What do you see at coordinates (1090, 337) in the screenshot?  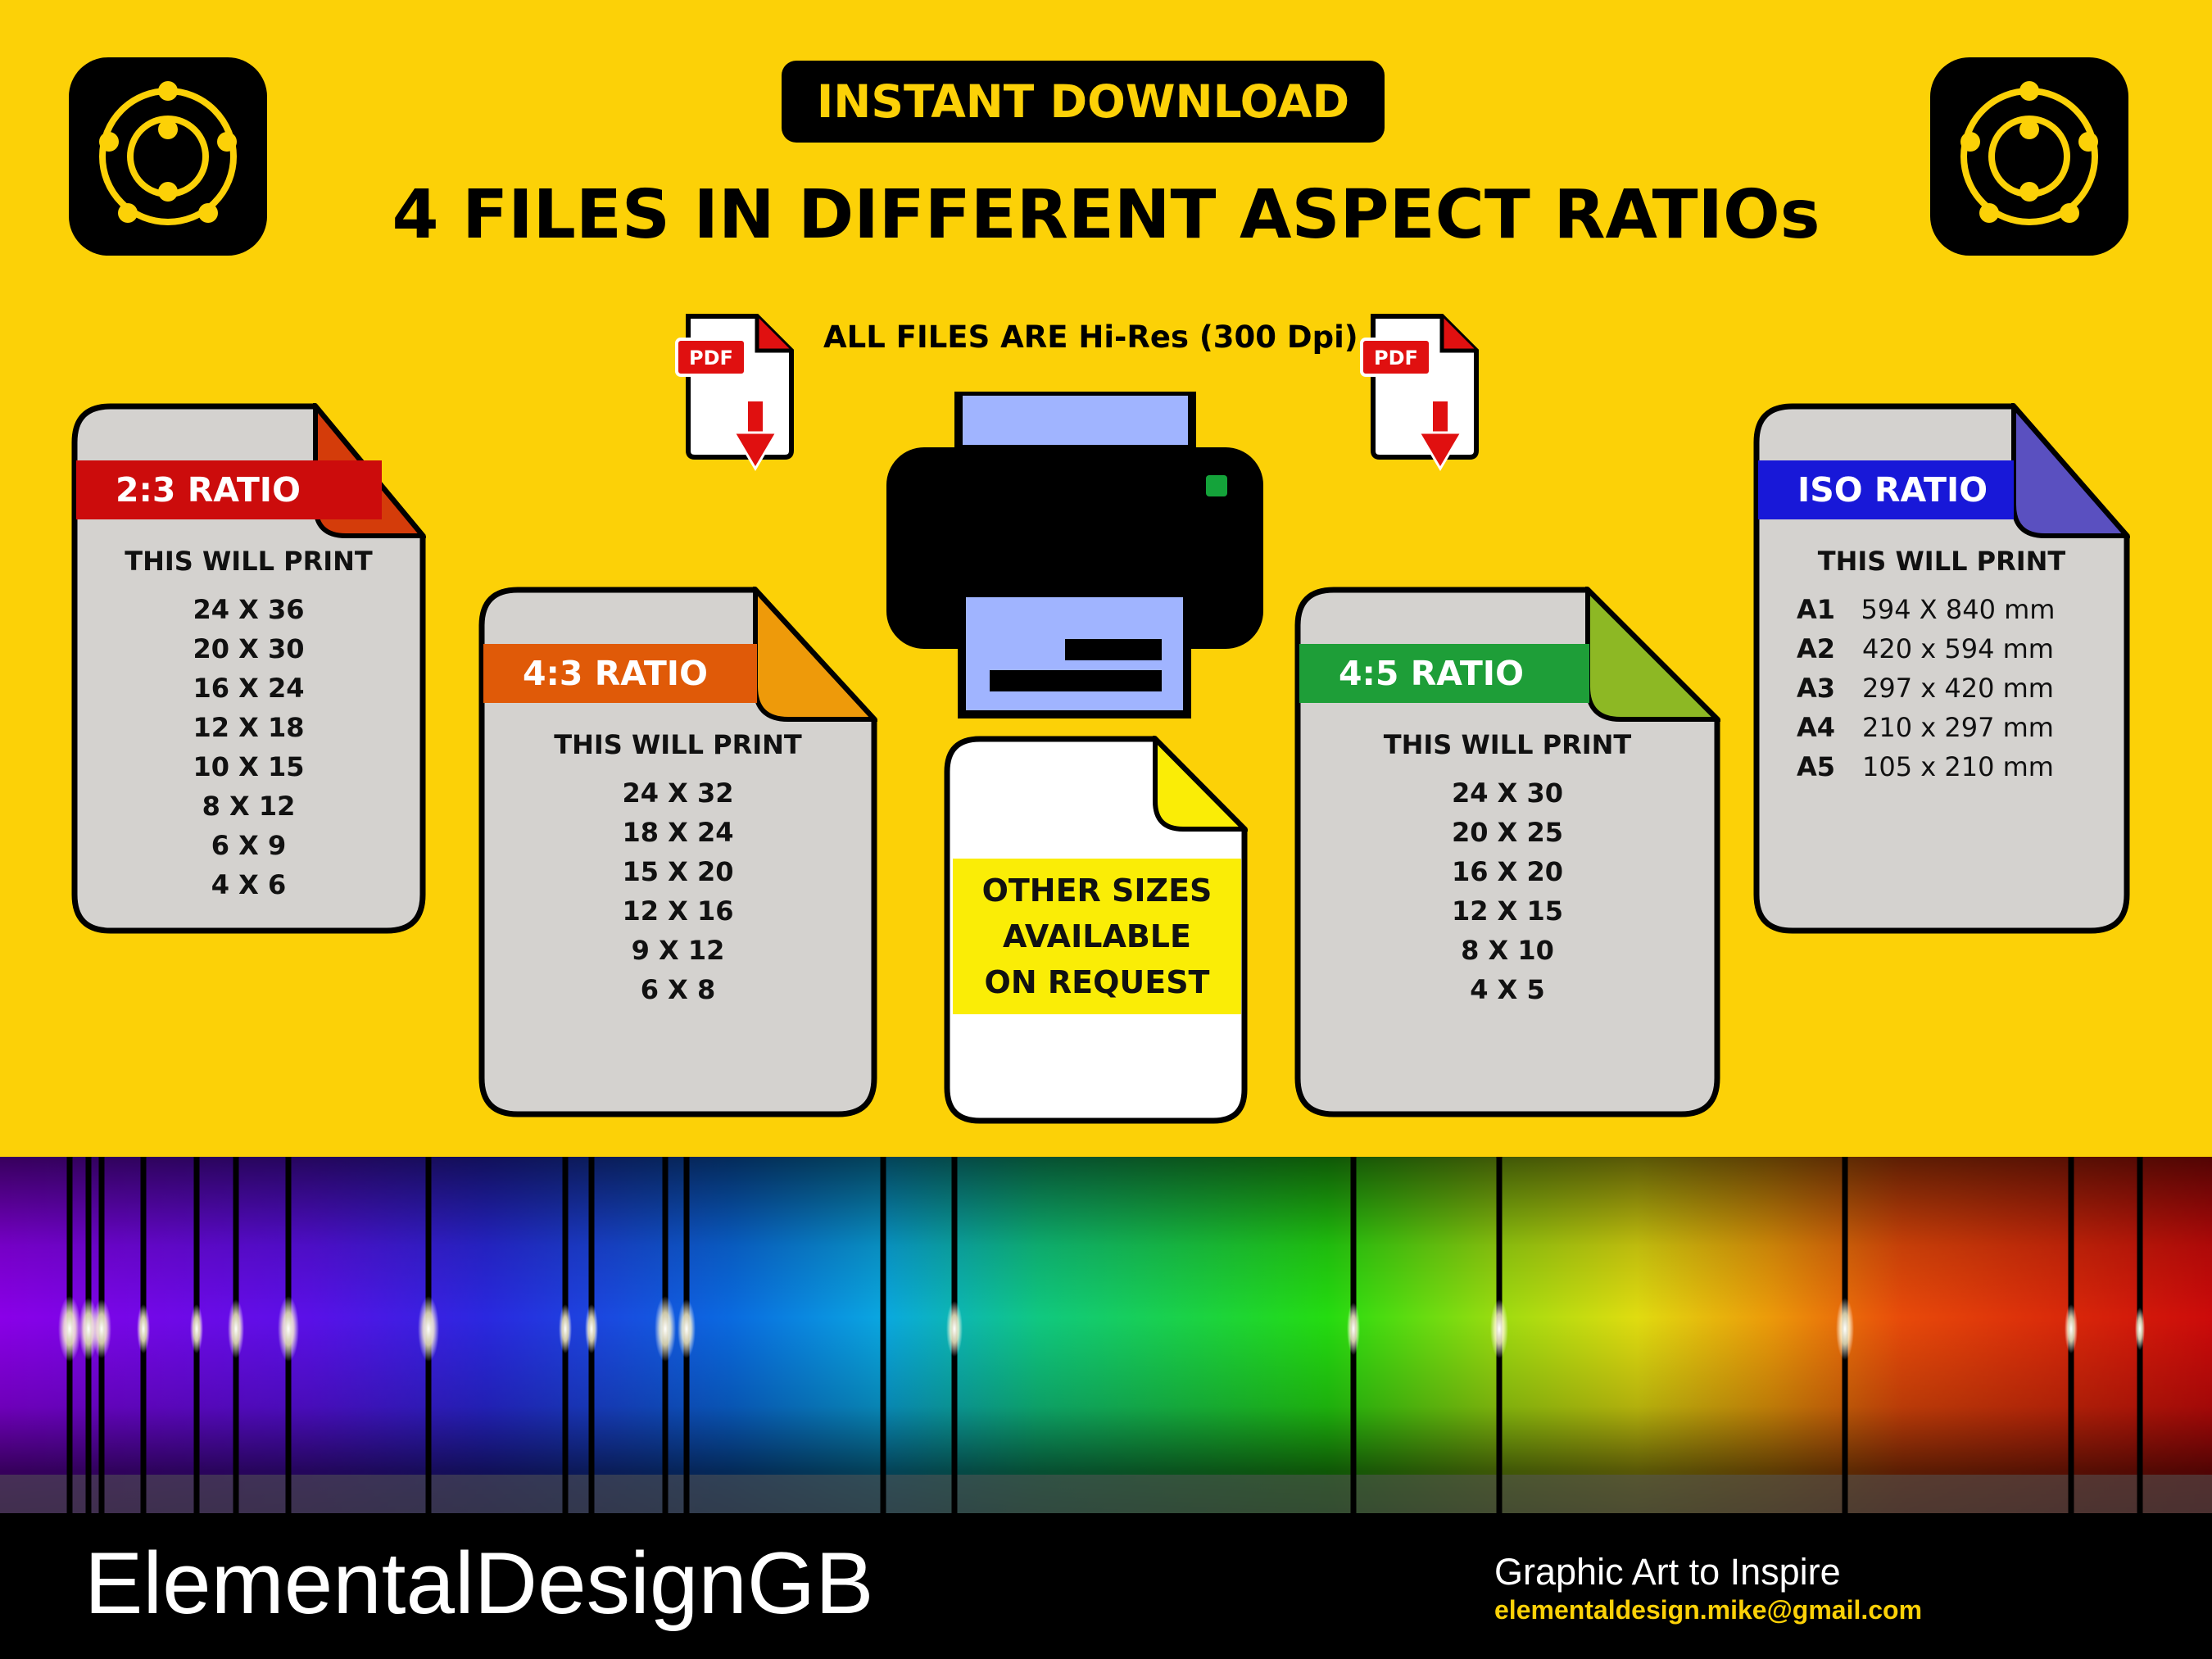 I see `hi-res-note: ALL FILES ARE Hi-Res (300 Dpi)` at bounding box center [1090, 337].